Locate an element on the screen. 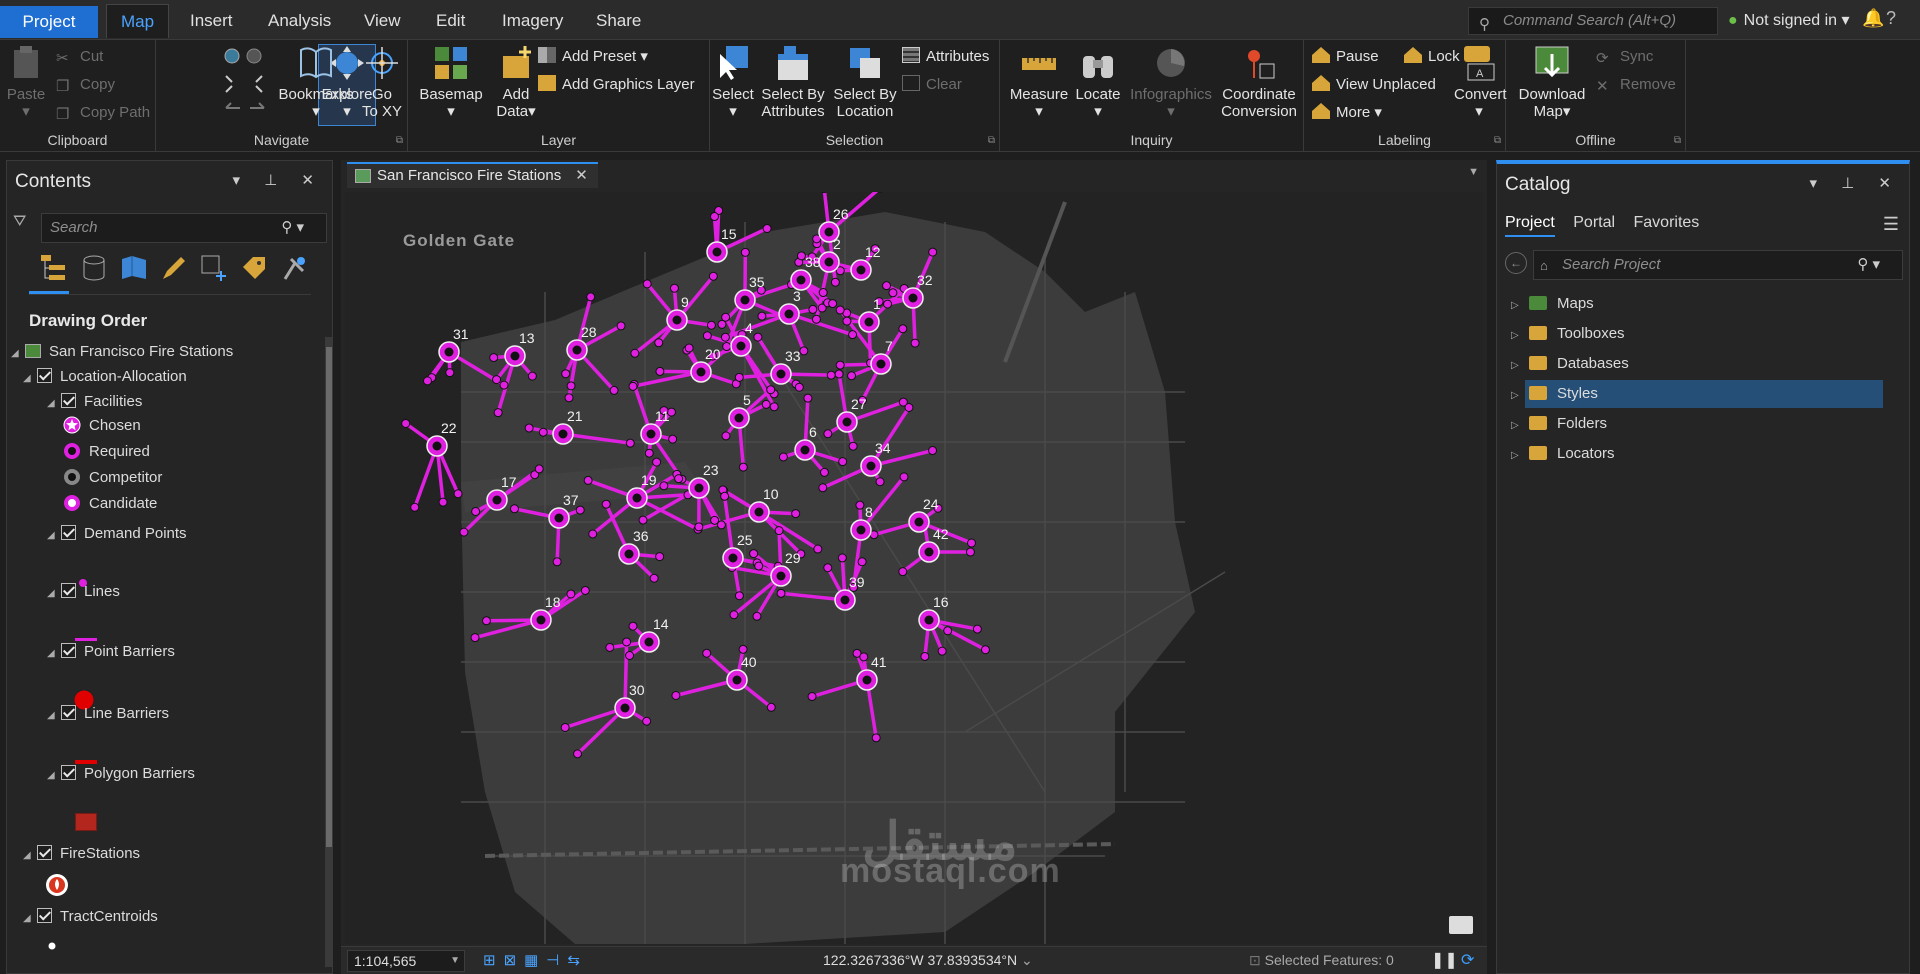 Image resolution: width=1920 pixels, height=974 pixels. coordinate-conversion-button: Coordinate Conversion is located at coordinates (1259, 82).